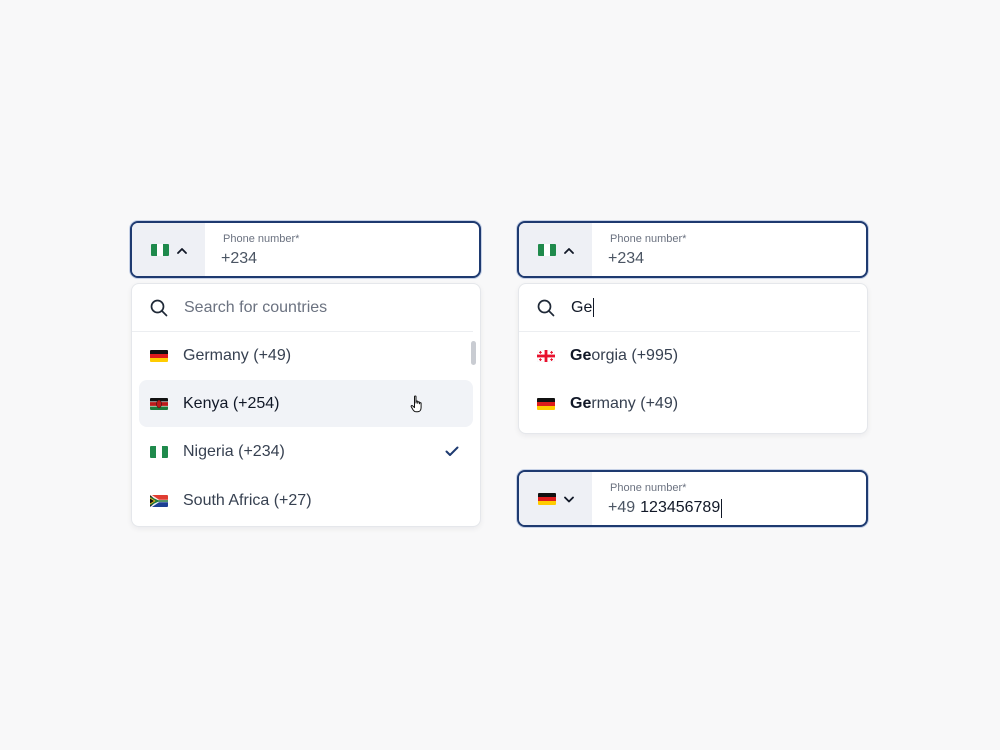  Describe the element at coordinates (568, 499) in the screenshot. I see `chevron-down-icon` at that location.